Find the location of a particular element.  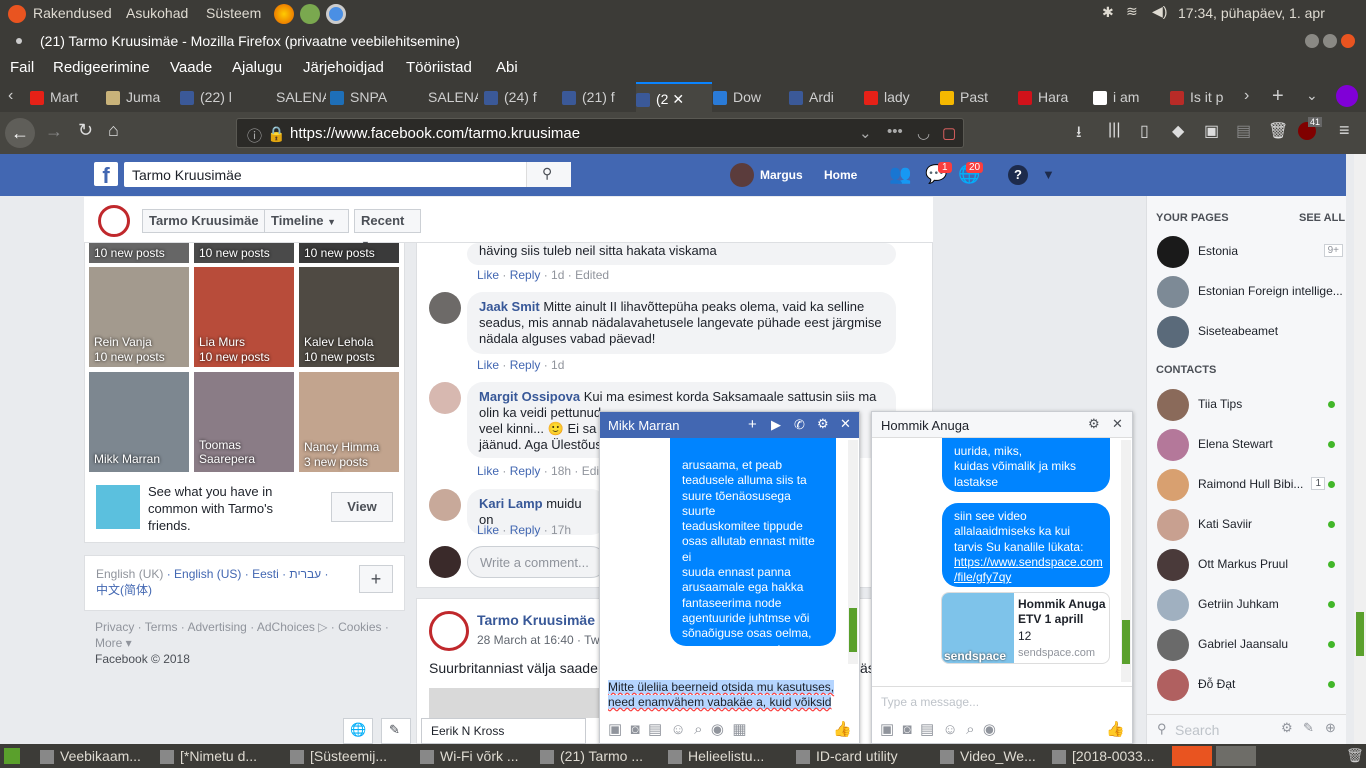

menu-help: Abi is located at coordinates (507, 67).